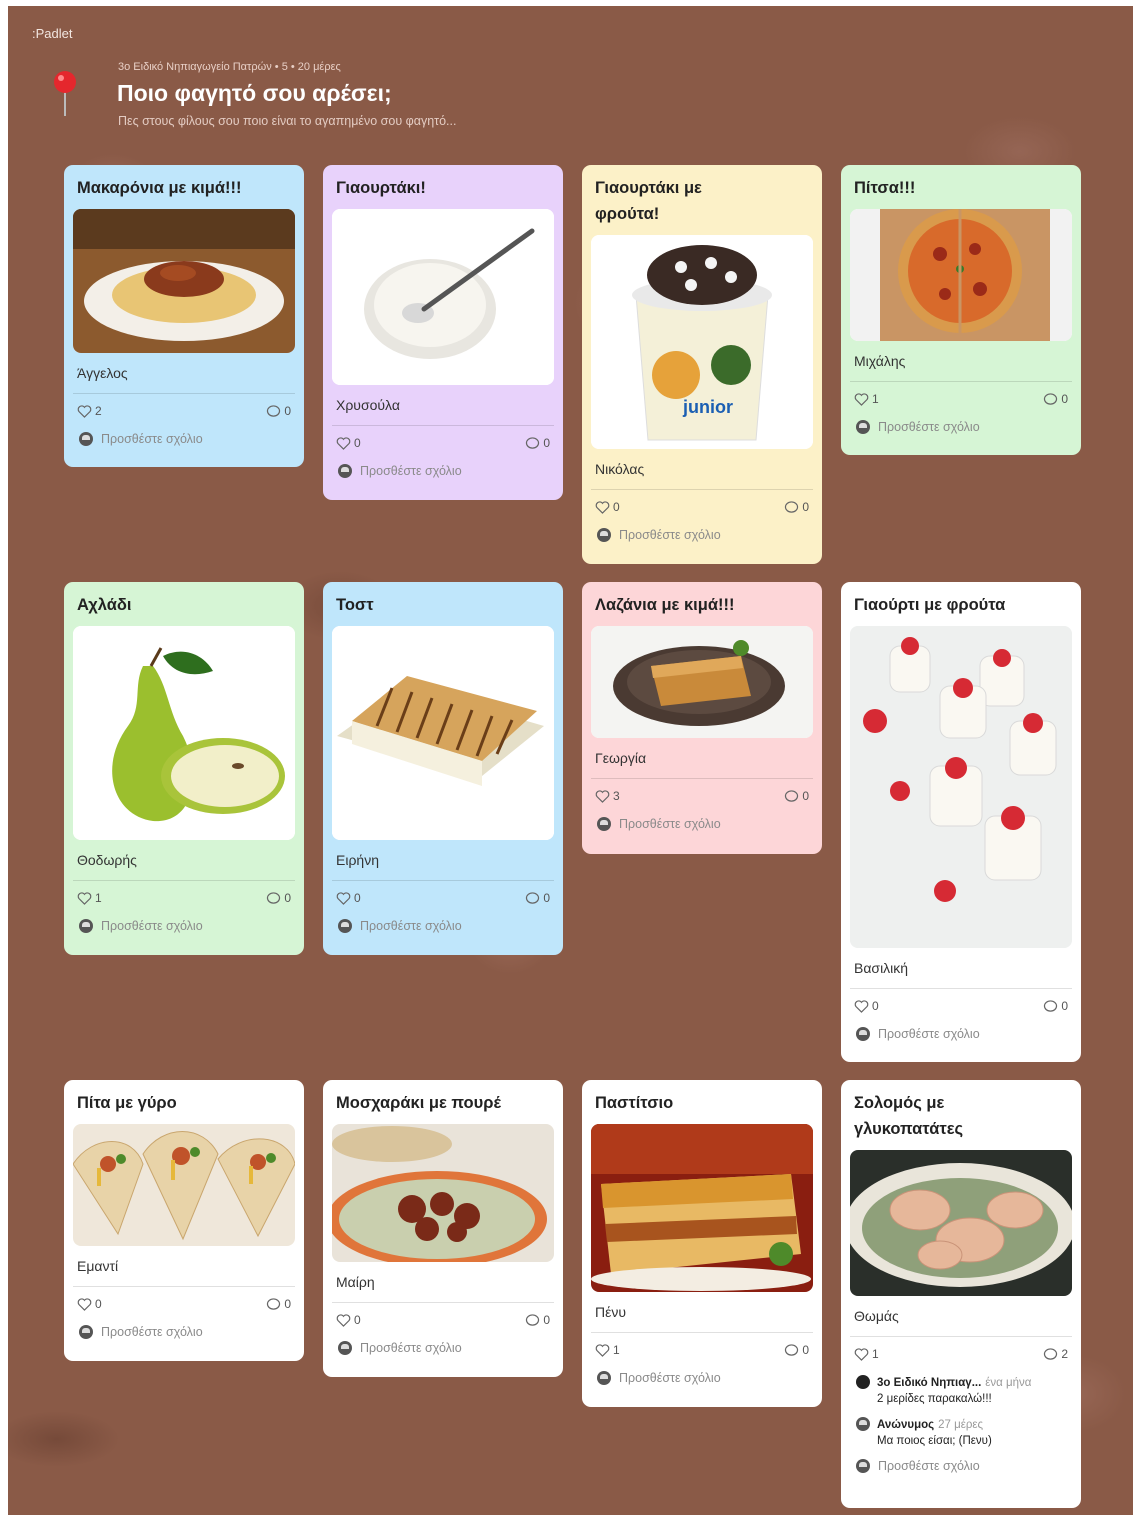 The image size is (1133, 1515). I want to click on like-button: 3, so click(607, 796).